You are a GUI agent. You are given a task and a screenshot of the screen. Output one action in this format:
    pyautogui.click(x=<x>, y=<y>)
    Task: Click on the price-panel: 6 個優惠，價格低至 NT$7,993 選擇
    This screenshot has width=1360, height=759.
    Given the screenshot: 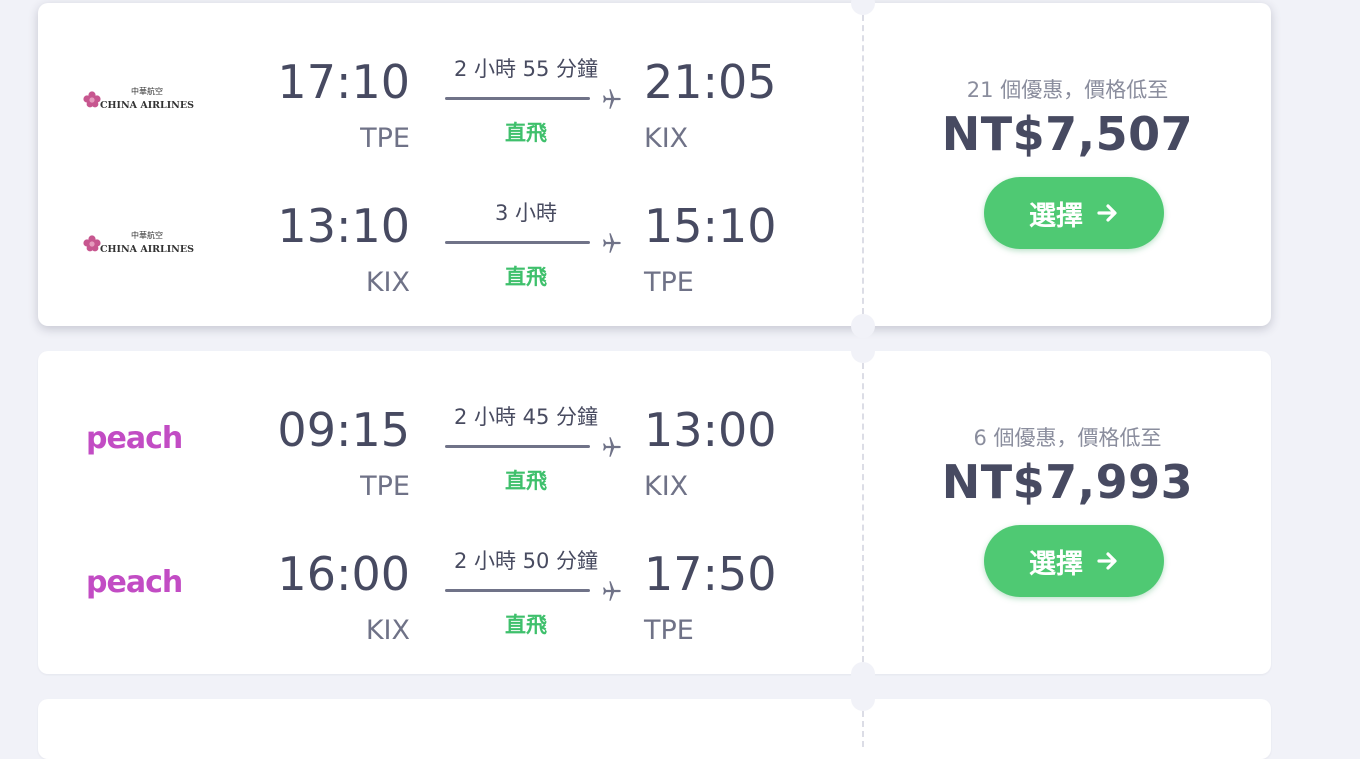 What is the action you would take?
    pyautogui.click(x=1067, y=512)
    